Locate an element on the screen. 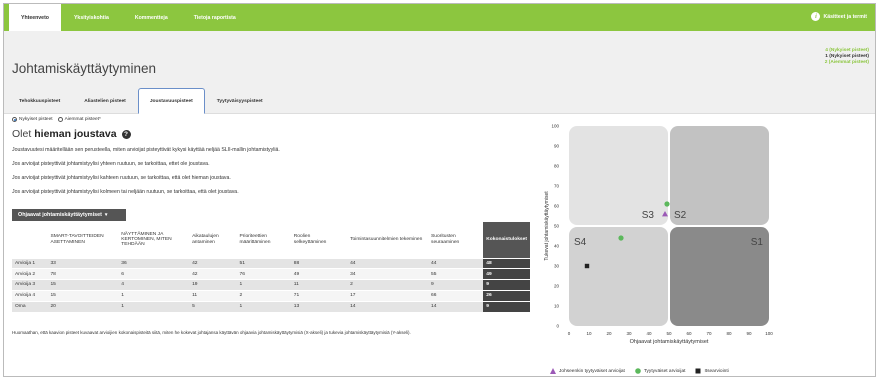 This screenshot has height=380, width=879. terms-link: i Käsitteet ja termit is located at coordinates (839, 16).